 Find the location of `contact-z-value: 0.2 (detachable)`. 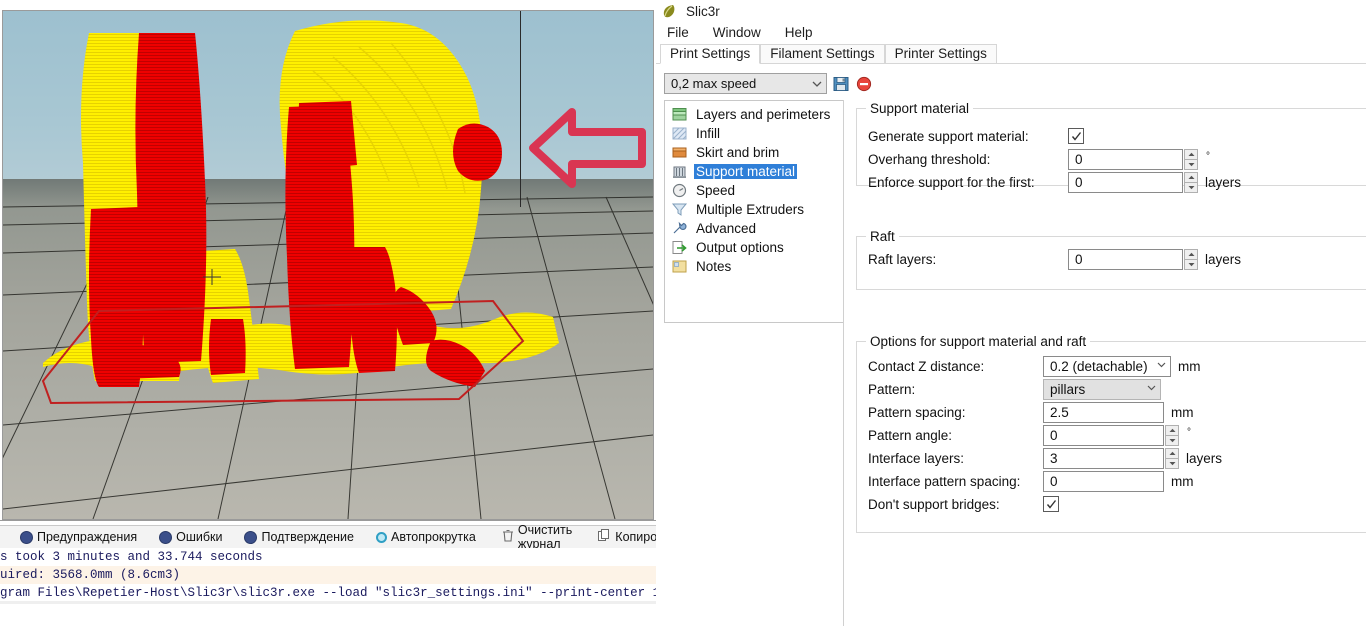

contact-z-value: 0.2 (detachable) is located at coordinates (1099, 366).